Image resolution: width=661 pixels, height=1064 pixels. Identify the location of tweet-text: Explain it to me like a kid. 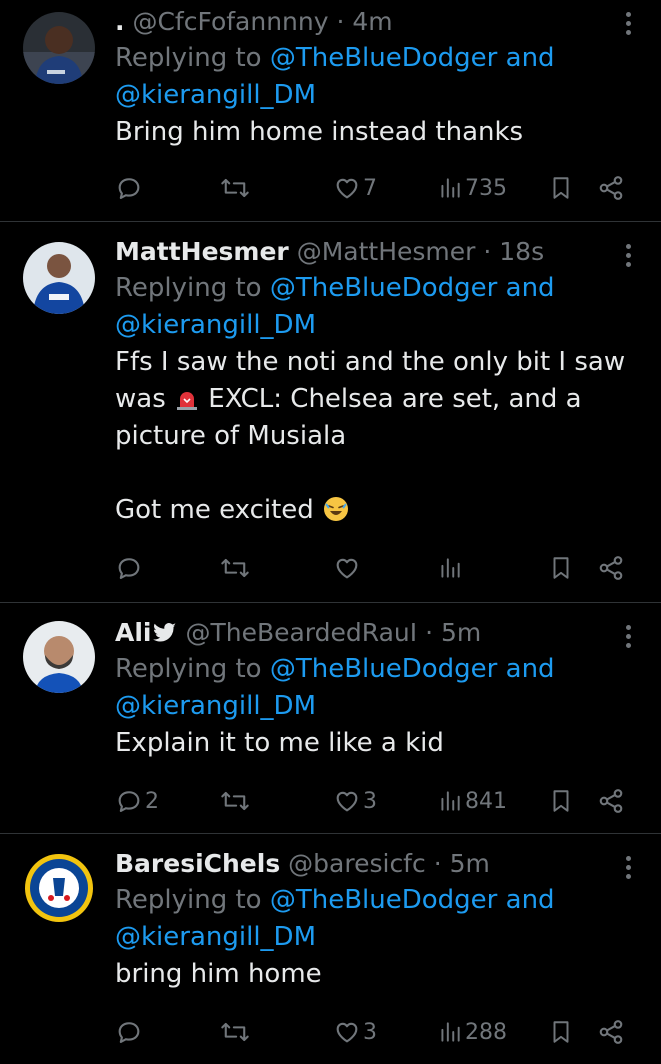
(279, 743).